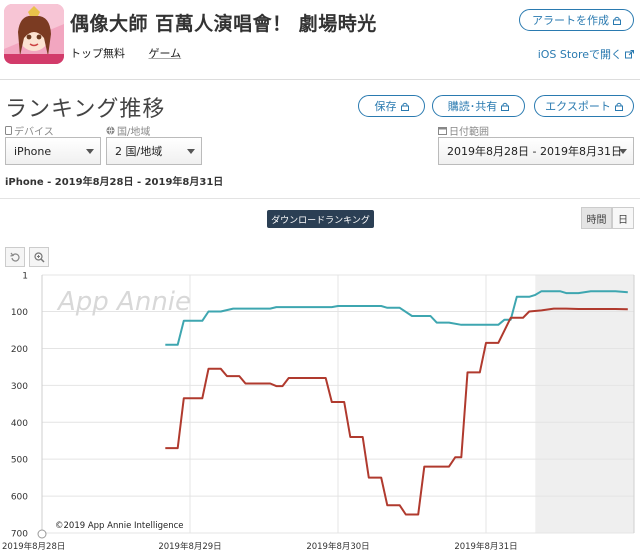  I want to click on x-tick-label: 2019年8月30日, so click(337, 546).